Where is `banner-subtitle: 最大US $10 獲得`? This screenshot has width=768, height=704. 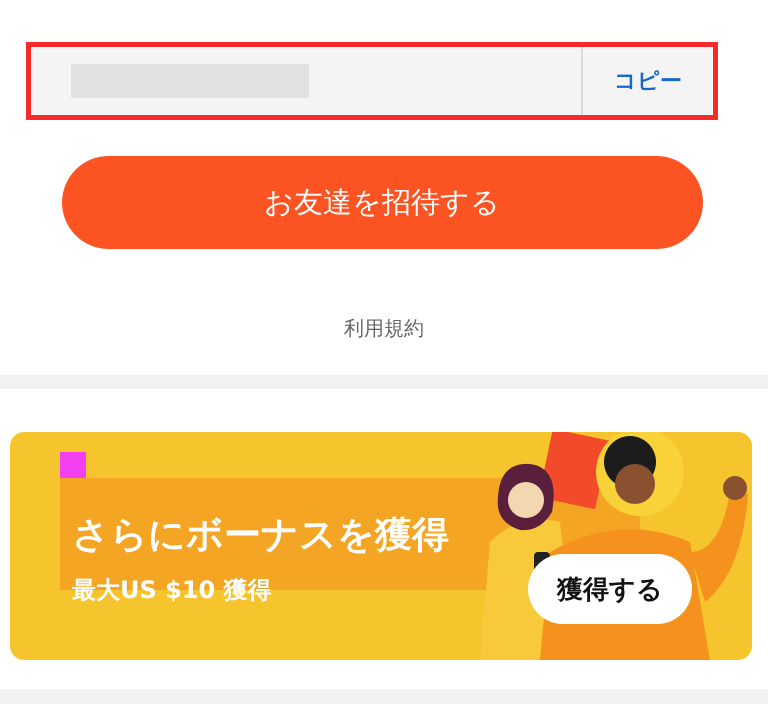 banner-subtitle: 最大US $10 獲得 is located at coordinates (172, 590).